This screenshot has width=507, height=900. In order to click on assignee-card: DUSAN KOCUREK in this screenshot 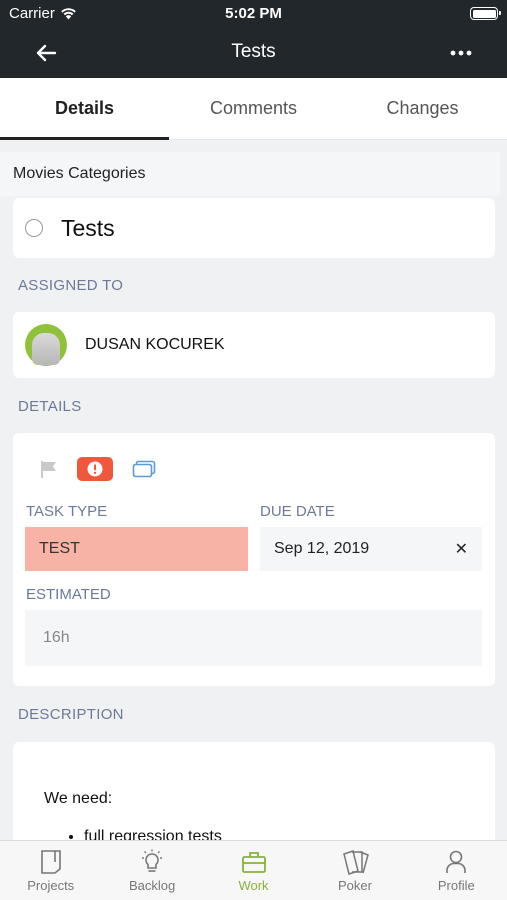, I will do `click(254, 345)`.